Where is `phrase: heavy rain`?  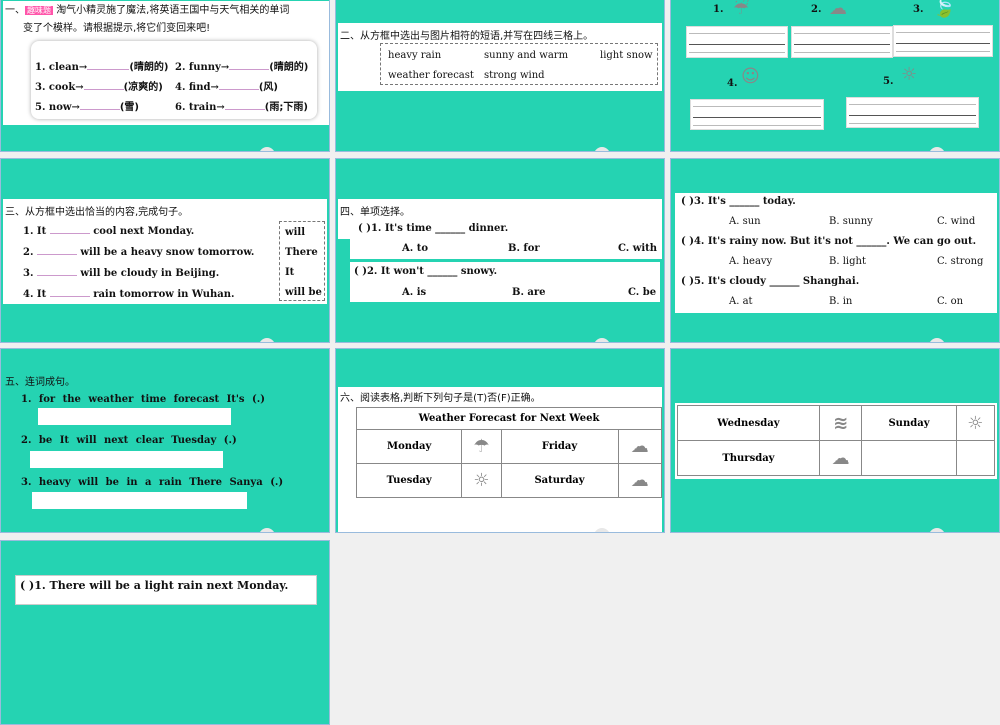
phrase: heavy rain is located at coordinates (415, 55).